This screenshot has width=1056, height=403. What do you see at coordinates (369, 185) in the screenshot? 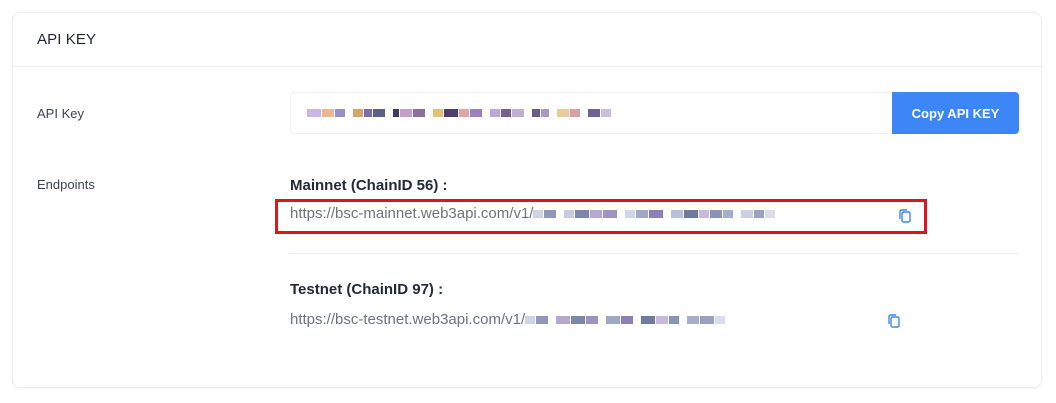
I see `mainnet-title: Mainnet (ChainID 56) :` at bounding box center [369, 185].